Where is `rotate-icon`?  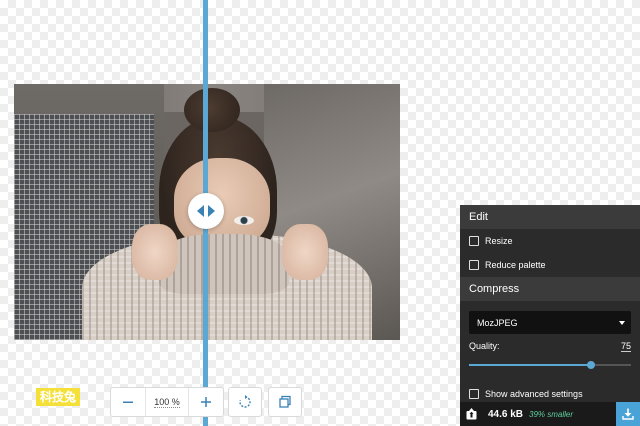
rotate-icon is located at coordinates (245, 401).